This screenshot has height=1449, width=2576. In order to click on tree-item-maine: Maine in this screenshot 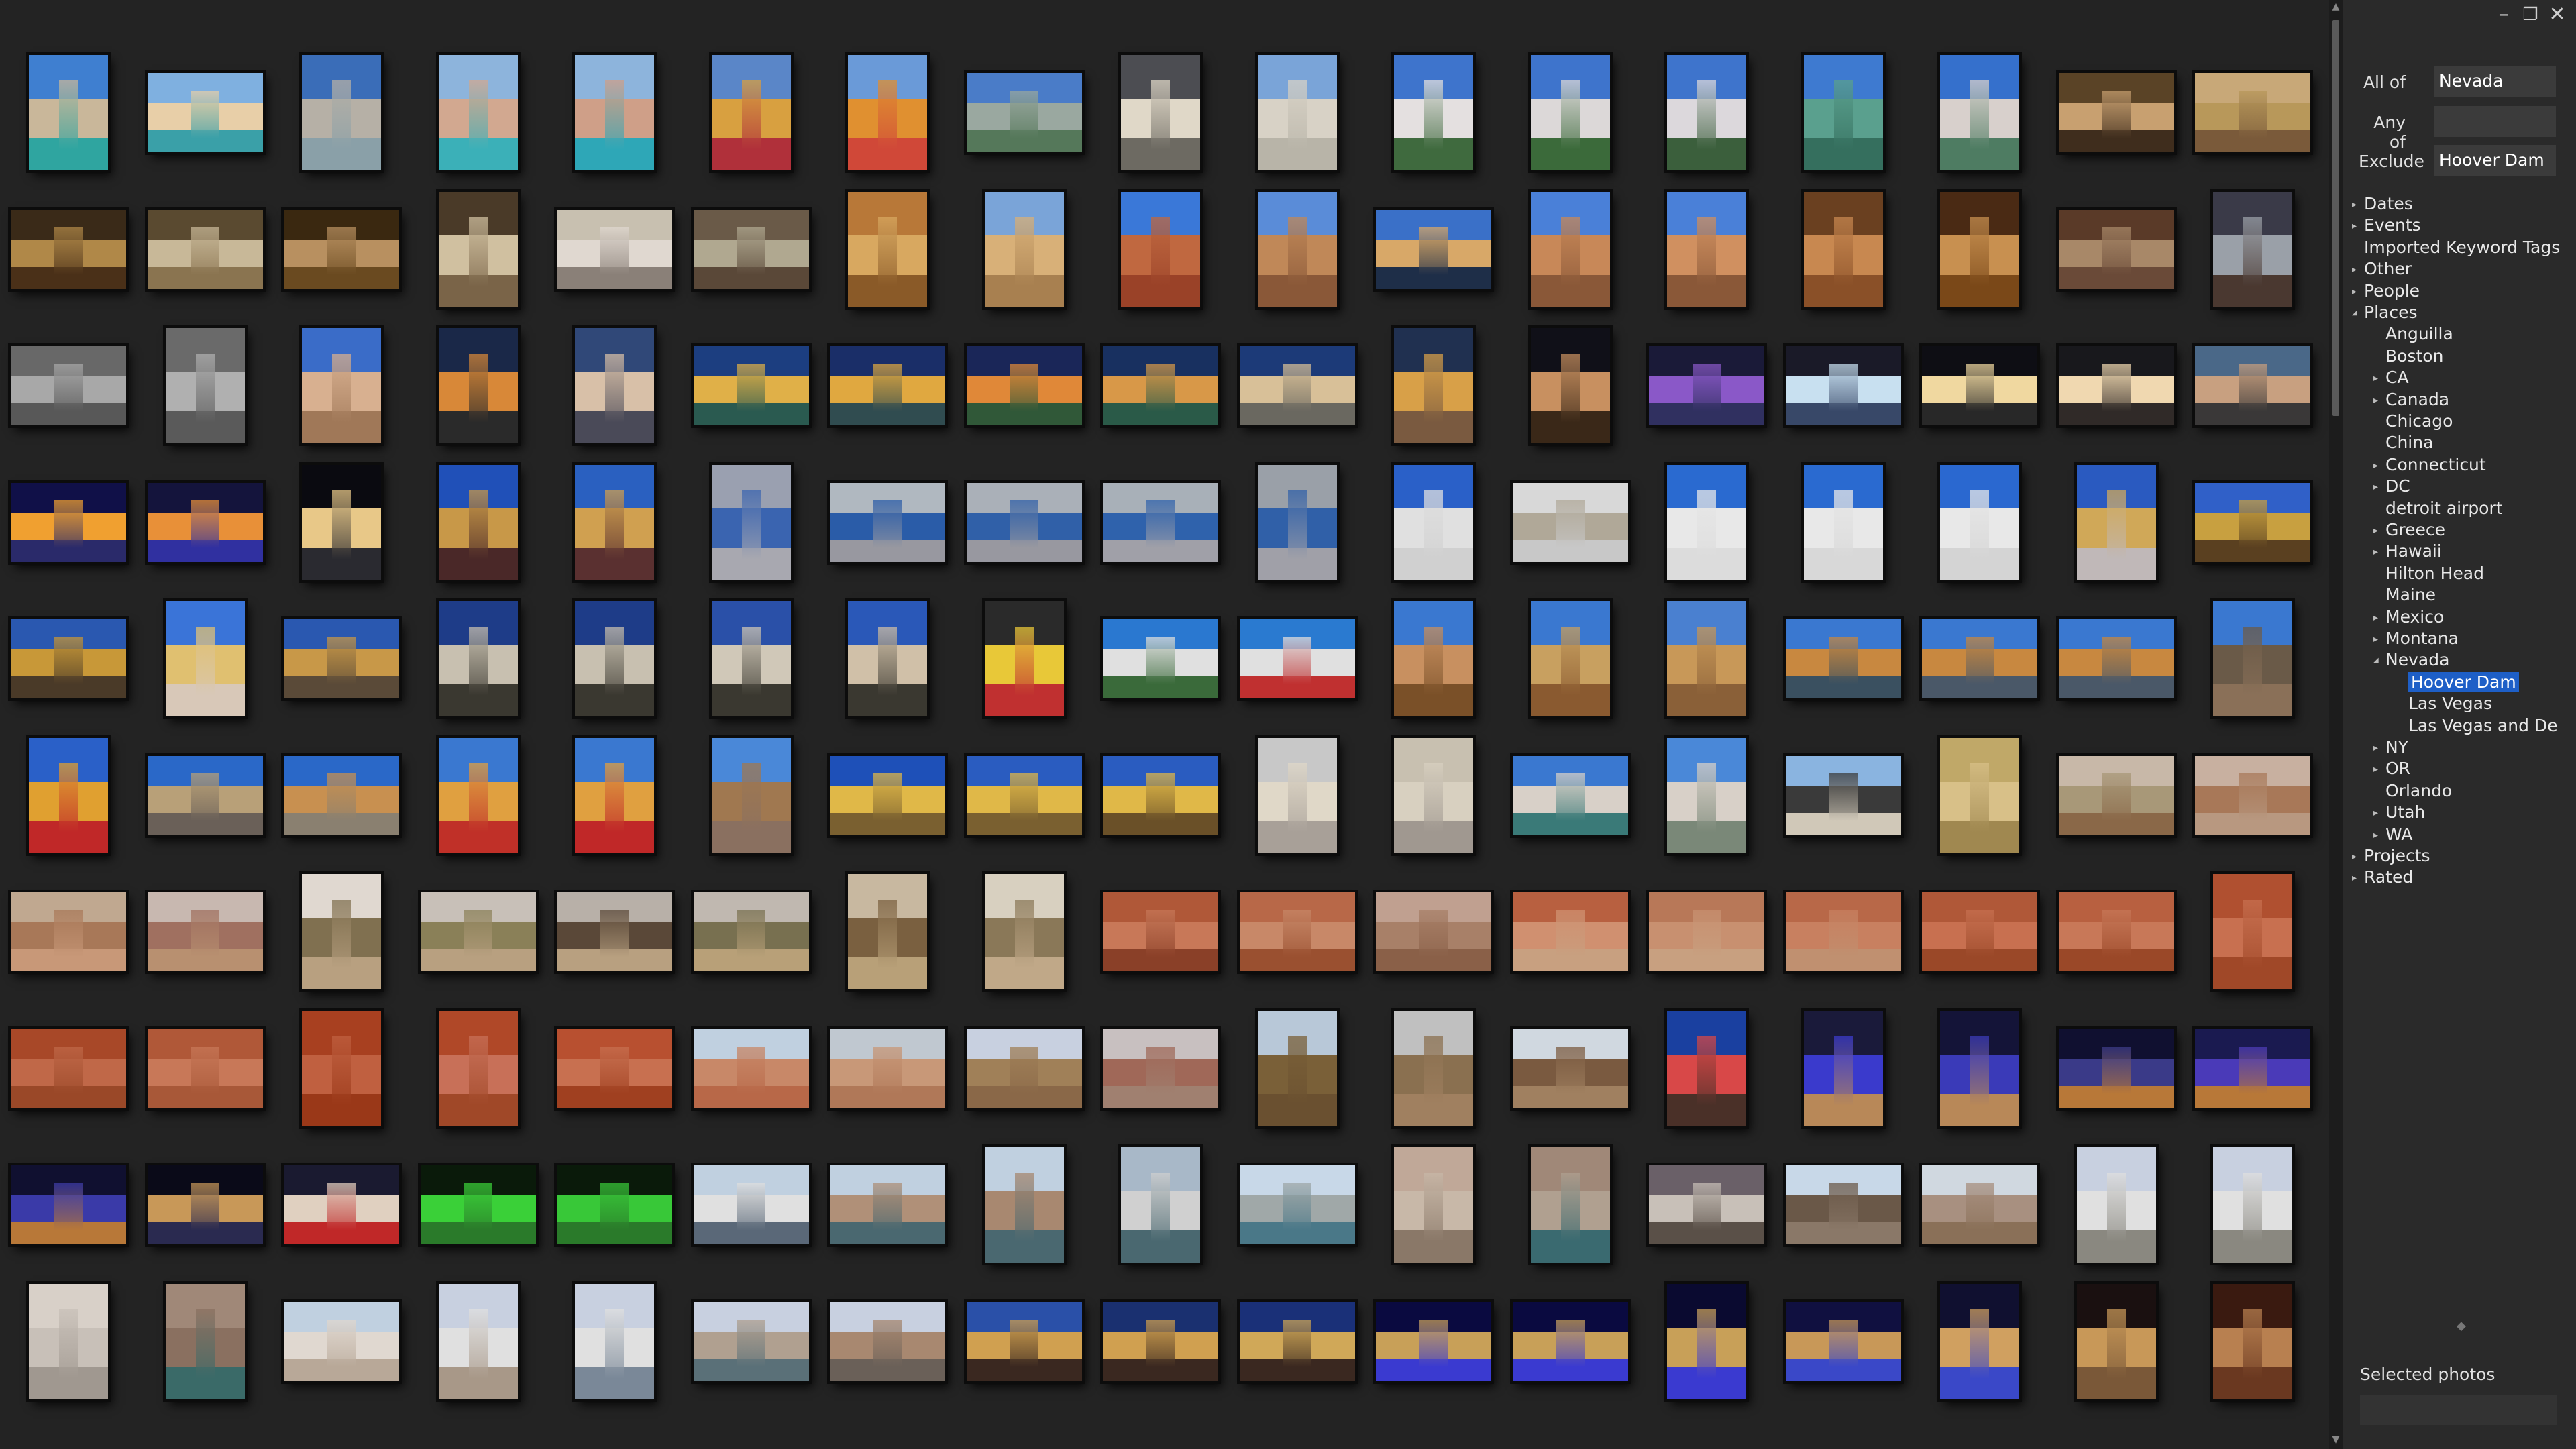, I will do `click(2404, 595)`.